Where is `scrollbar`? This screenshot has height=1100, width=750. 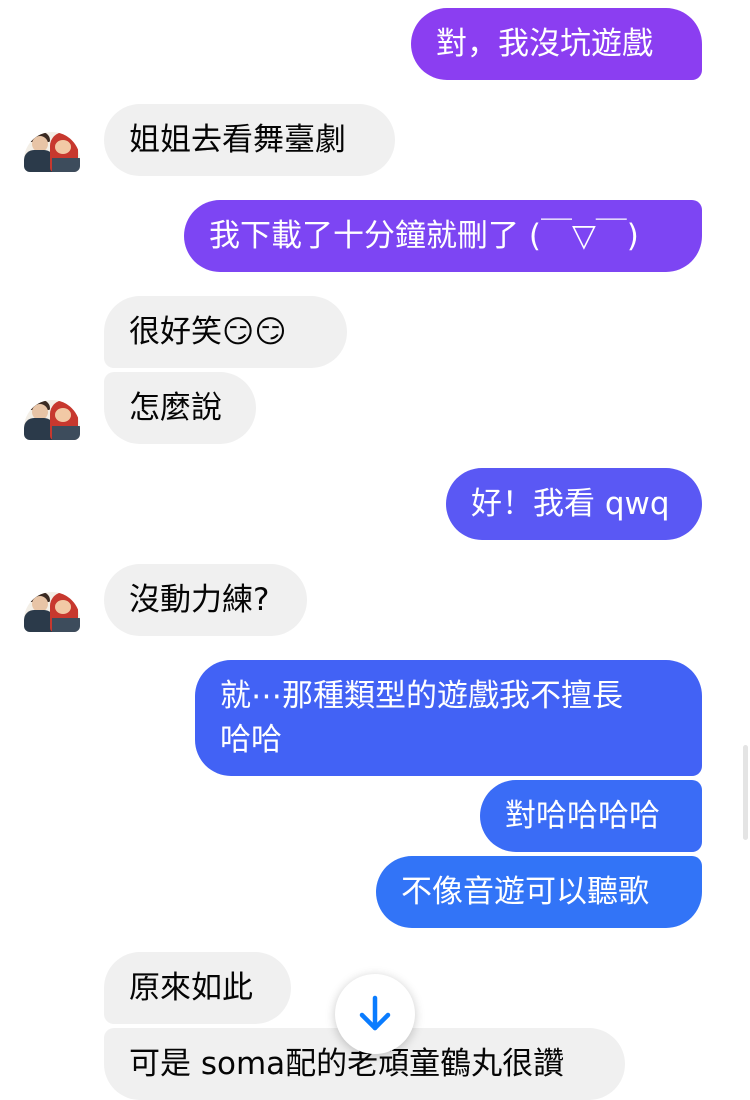 scrollbar is located at coordinates (745, 792).